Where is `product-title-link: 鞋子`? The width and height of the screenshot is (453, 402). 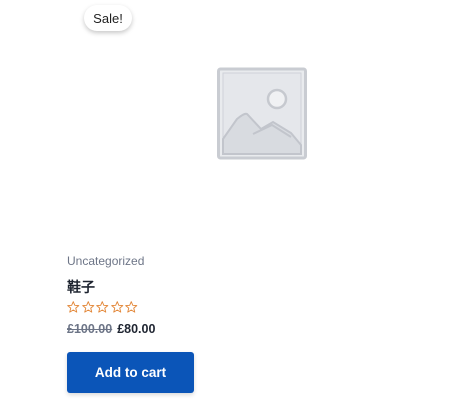 product-title-link: 鞋子 is located at coordinates (81, 287).